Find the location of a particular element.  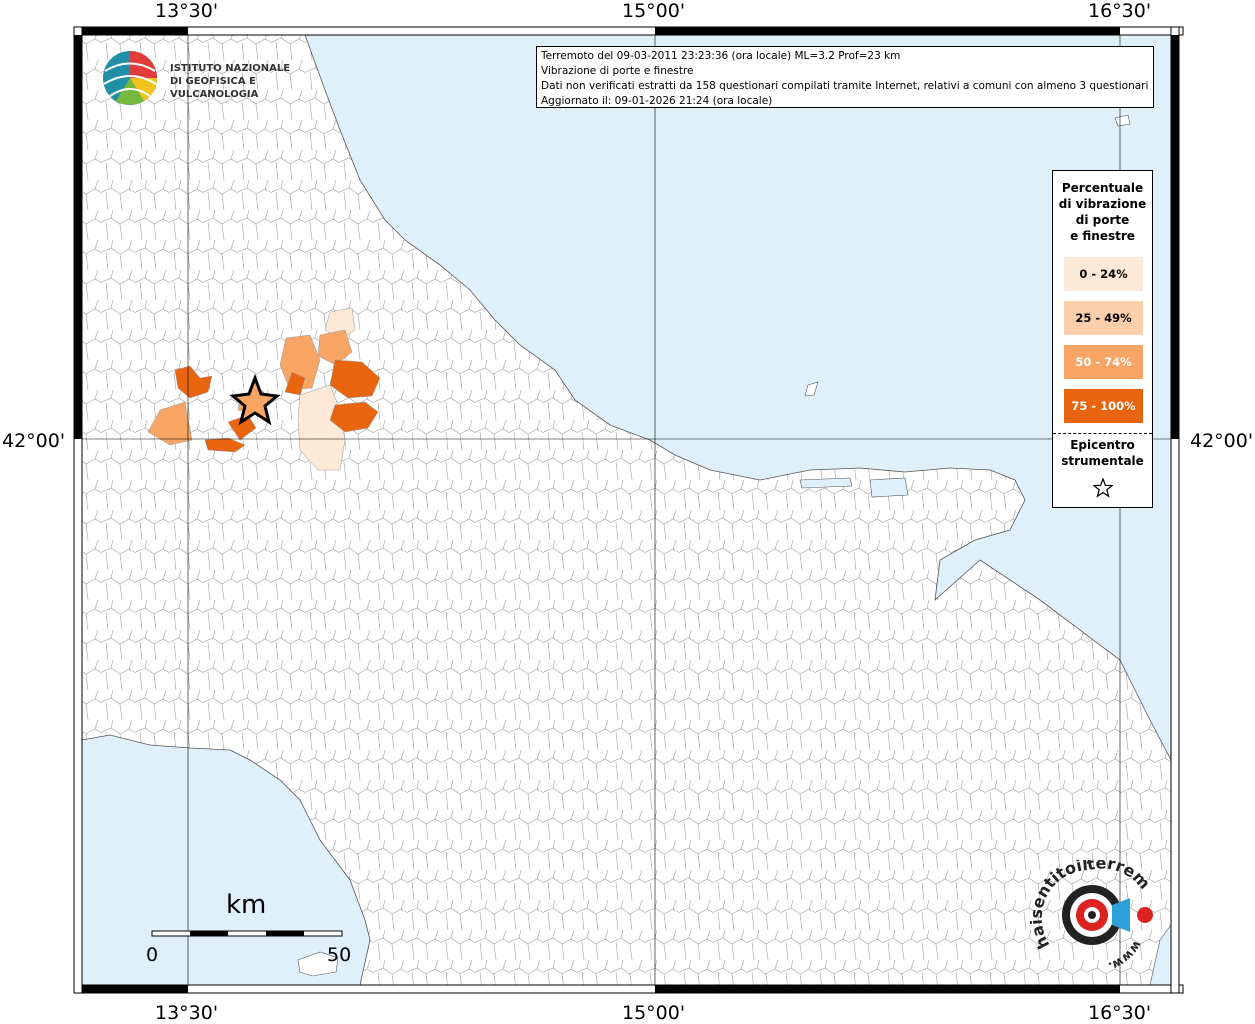

event-parameter: Vibrazione di porte e finestre is located at coordinates (617, 71).